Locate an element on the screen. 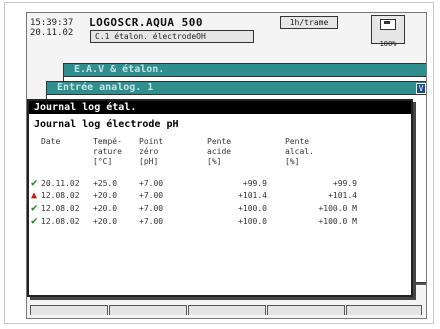  memory-indicator: 100% is located at coordinates (388, 31).